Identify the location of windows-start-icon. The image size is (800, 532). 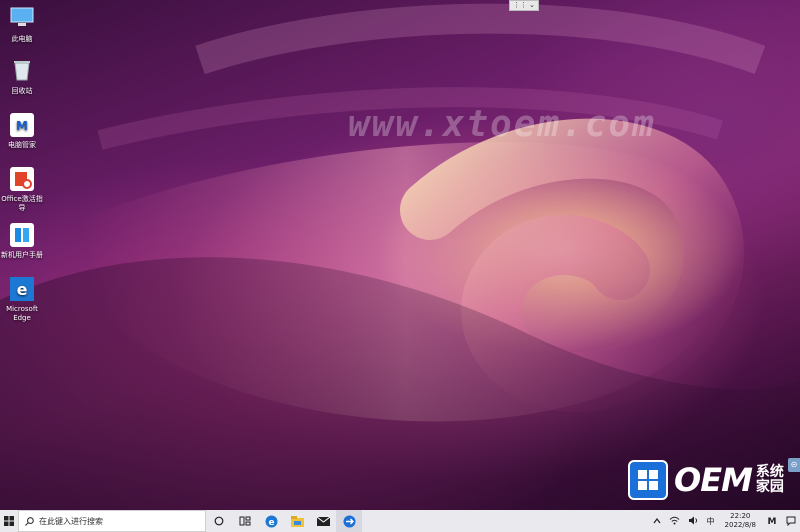
(9, 521).